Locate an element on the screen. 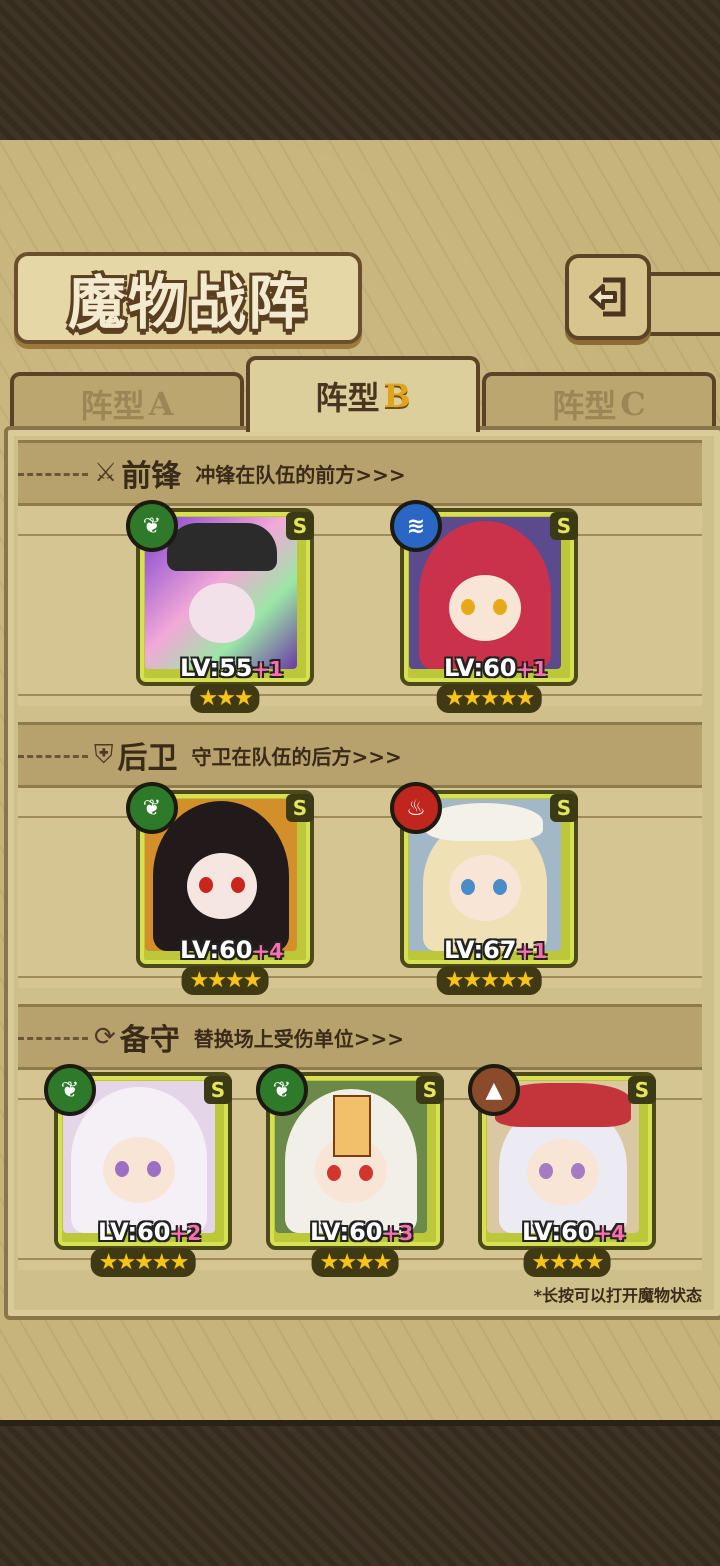 Image resolution: width=720 pixels, height=1566 pixels. back-button-tail is located at coordinates (680, 304).